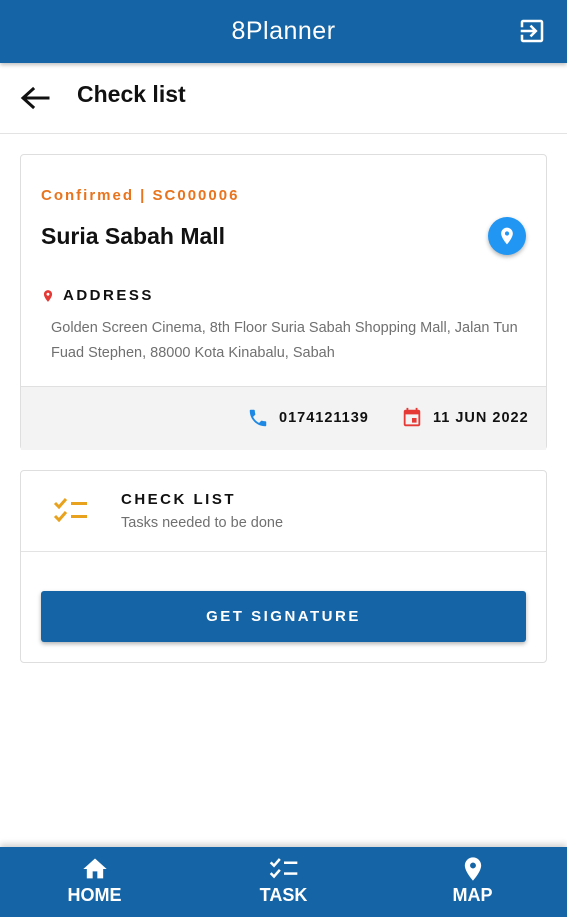 The width and height of the screenshot is (567, 917). Describe the element at coordinates (283, 895) in the screenshot. I see `nav-task-label: TASK` at that location.